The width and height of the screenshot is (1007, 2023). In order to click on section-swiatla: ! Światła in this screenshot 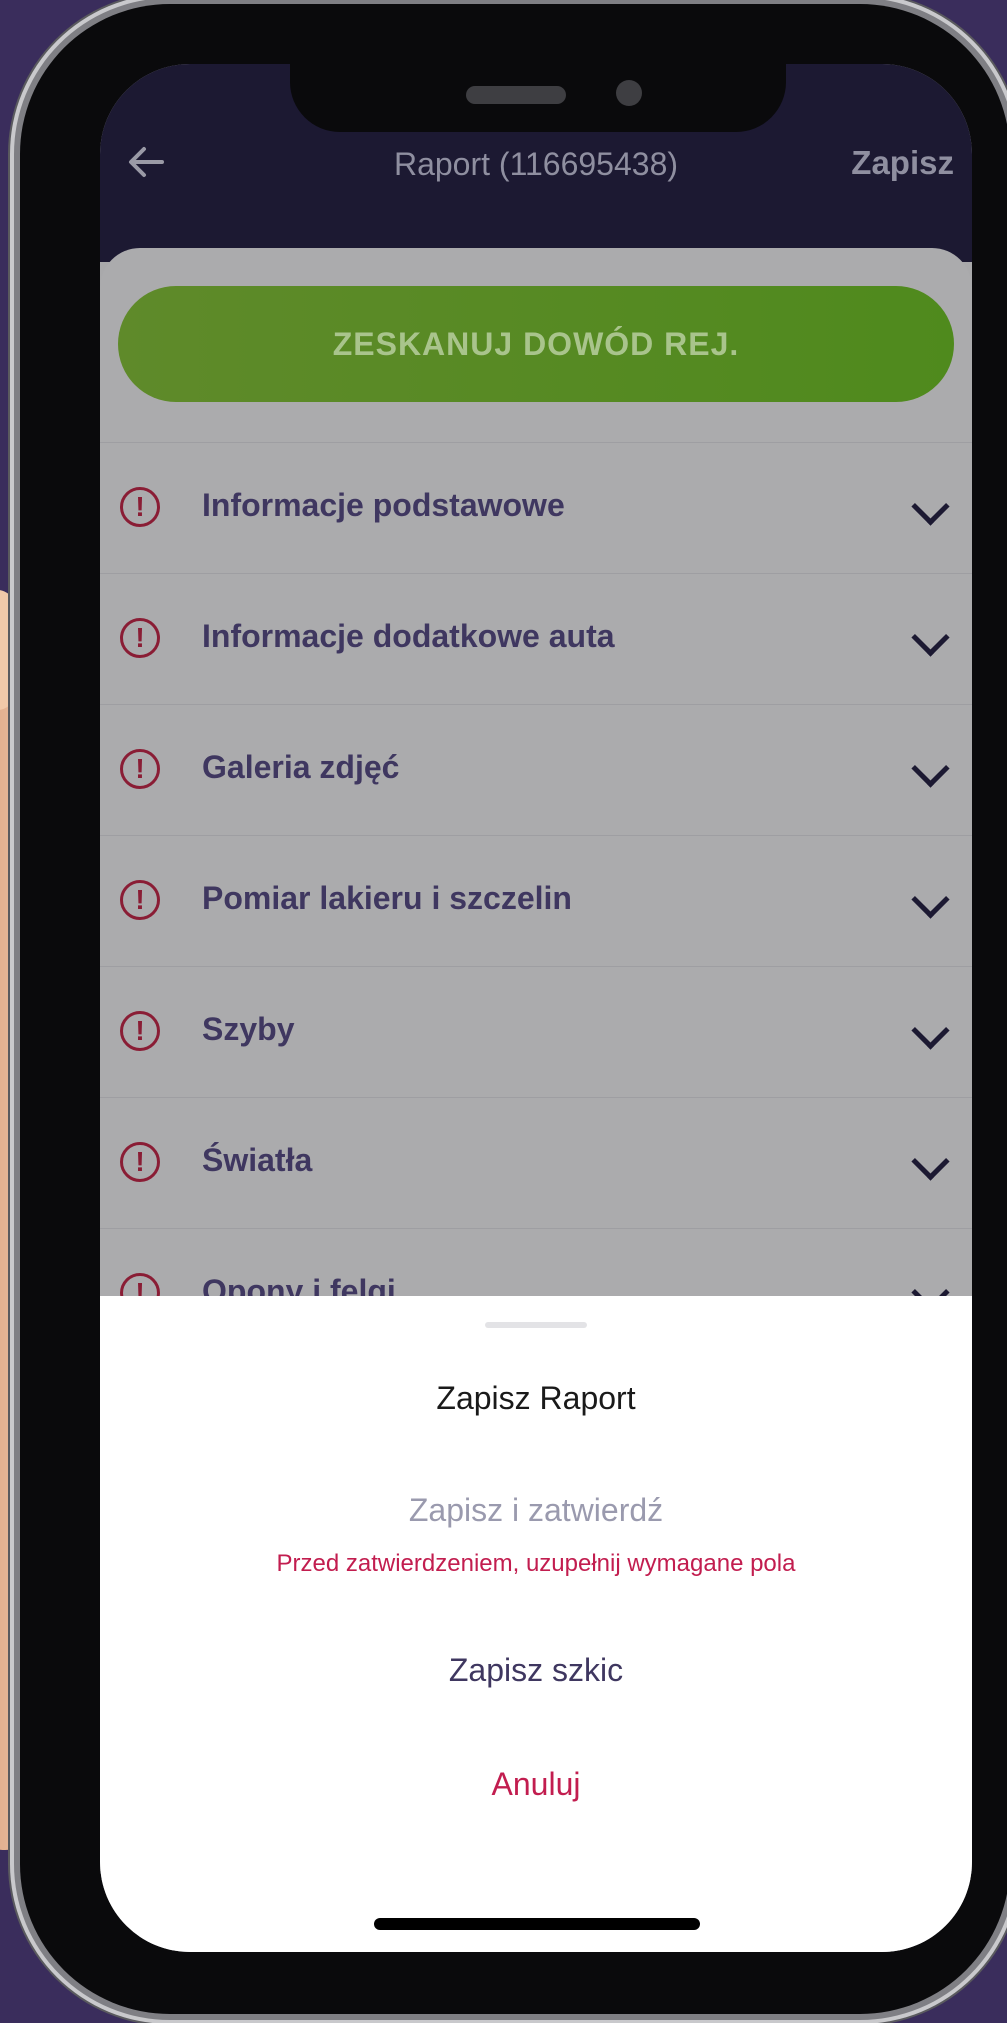, I will do `click(536, 1162)`.